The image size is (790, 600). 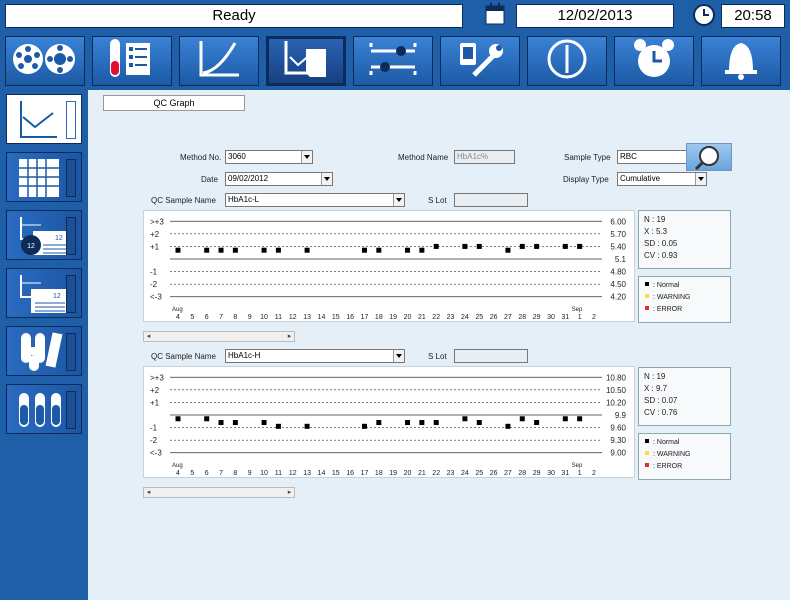 I want to click on calibration-curve-icon, so click(x=219, y=61).